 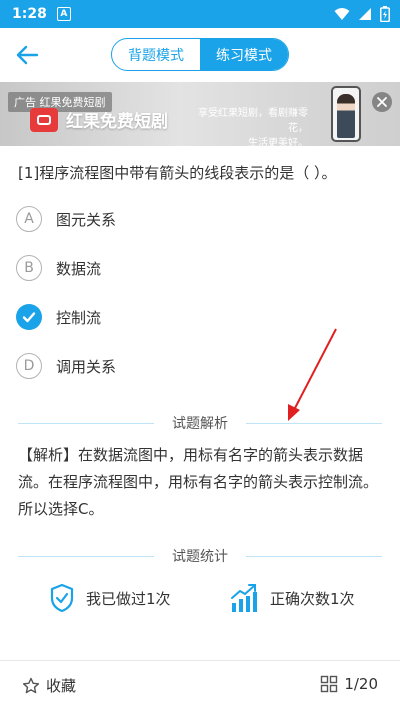 I want to click on option-c-check, so click(x=29, y=317).